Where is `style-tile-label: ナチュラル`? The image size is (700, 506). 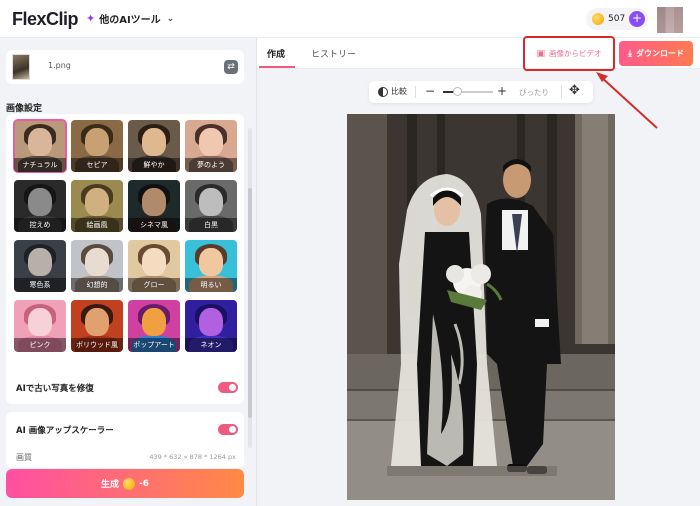 style-tile-label: ナチュラル is located at coordinates (40, 165).